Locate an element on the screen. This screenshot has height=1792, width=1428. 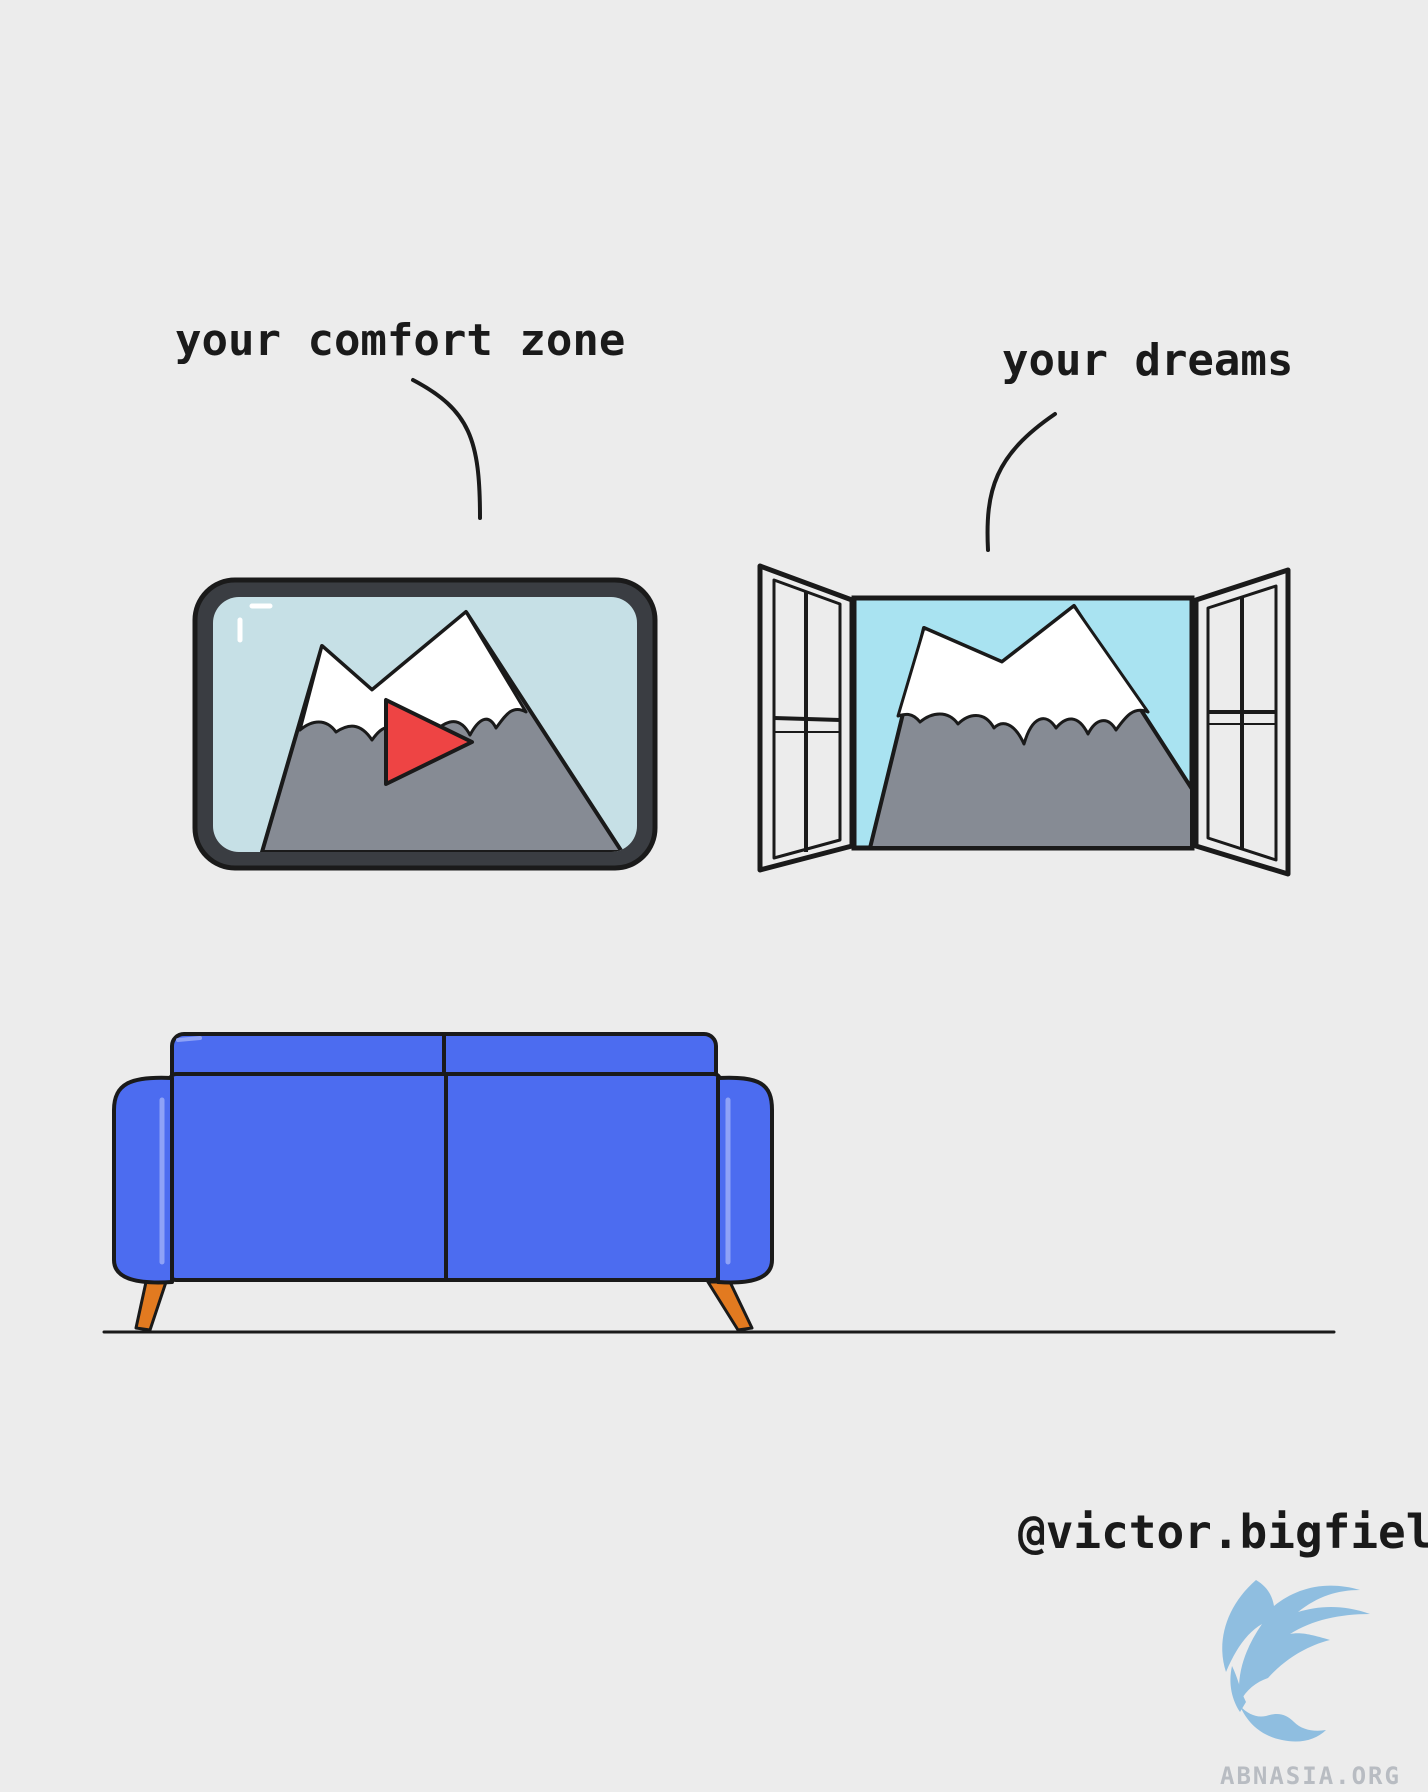
sofa-leg-left is located at coordinates (151, 1306).